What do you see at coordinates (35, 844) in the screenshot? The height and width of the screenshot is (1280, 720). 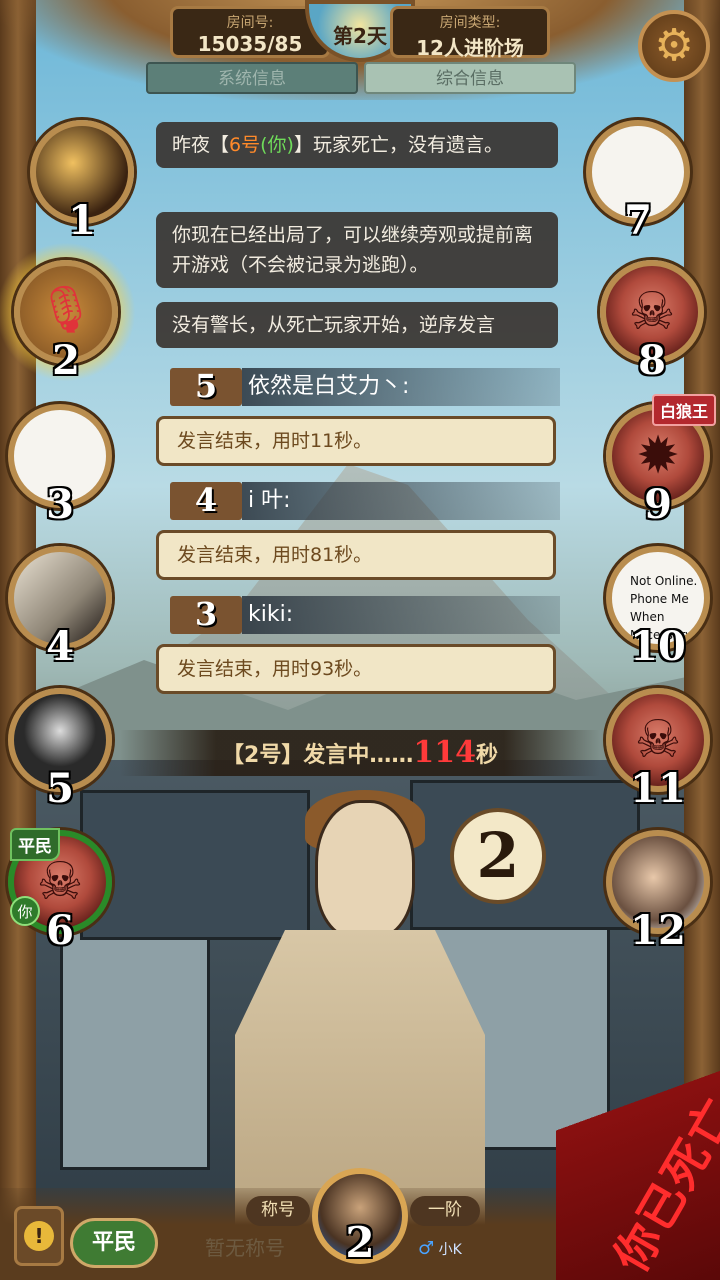 I see `role-tag: 平民` at bounding box center [35, 844].